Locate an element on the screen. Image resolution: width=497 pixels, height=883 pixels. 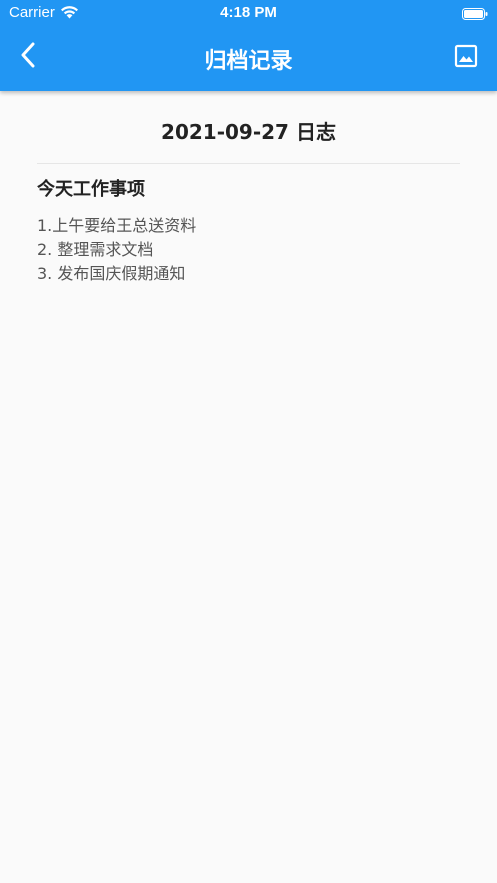
list-item: 3. 发布国庆假期通知 is located at coordinates (111, 273).